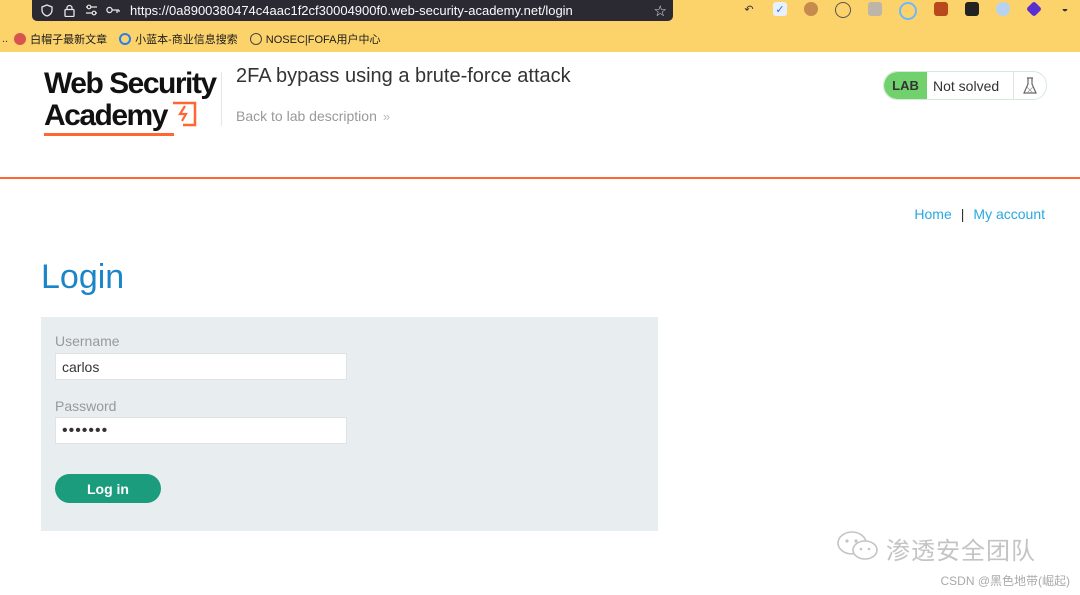  Describe the element at coordinates (201, 366) in the screenshot. I see `username-input` at that location.